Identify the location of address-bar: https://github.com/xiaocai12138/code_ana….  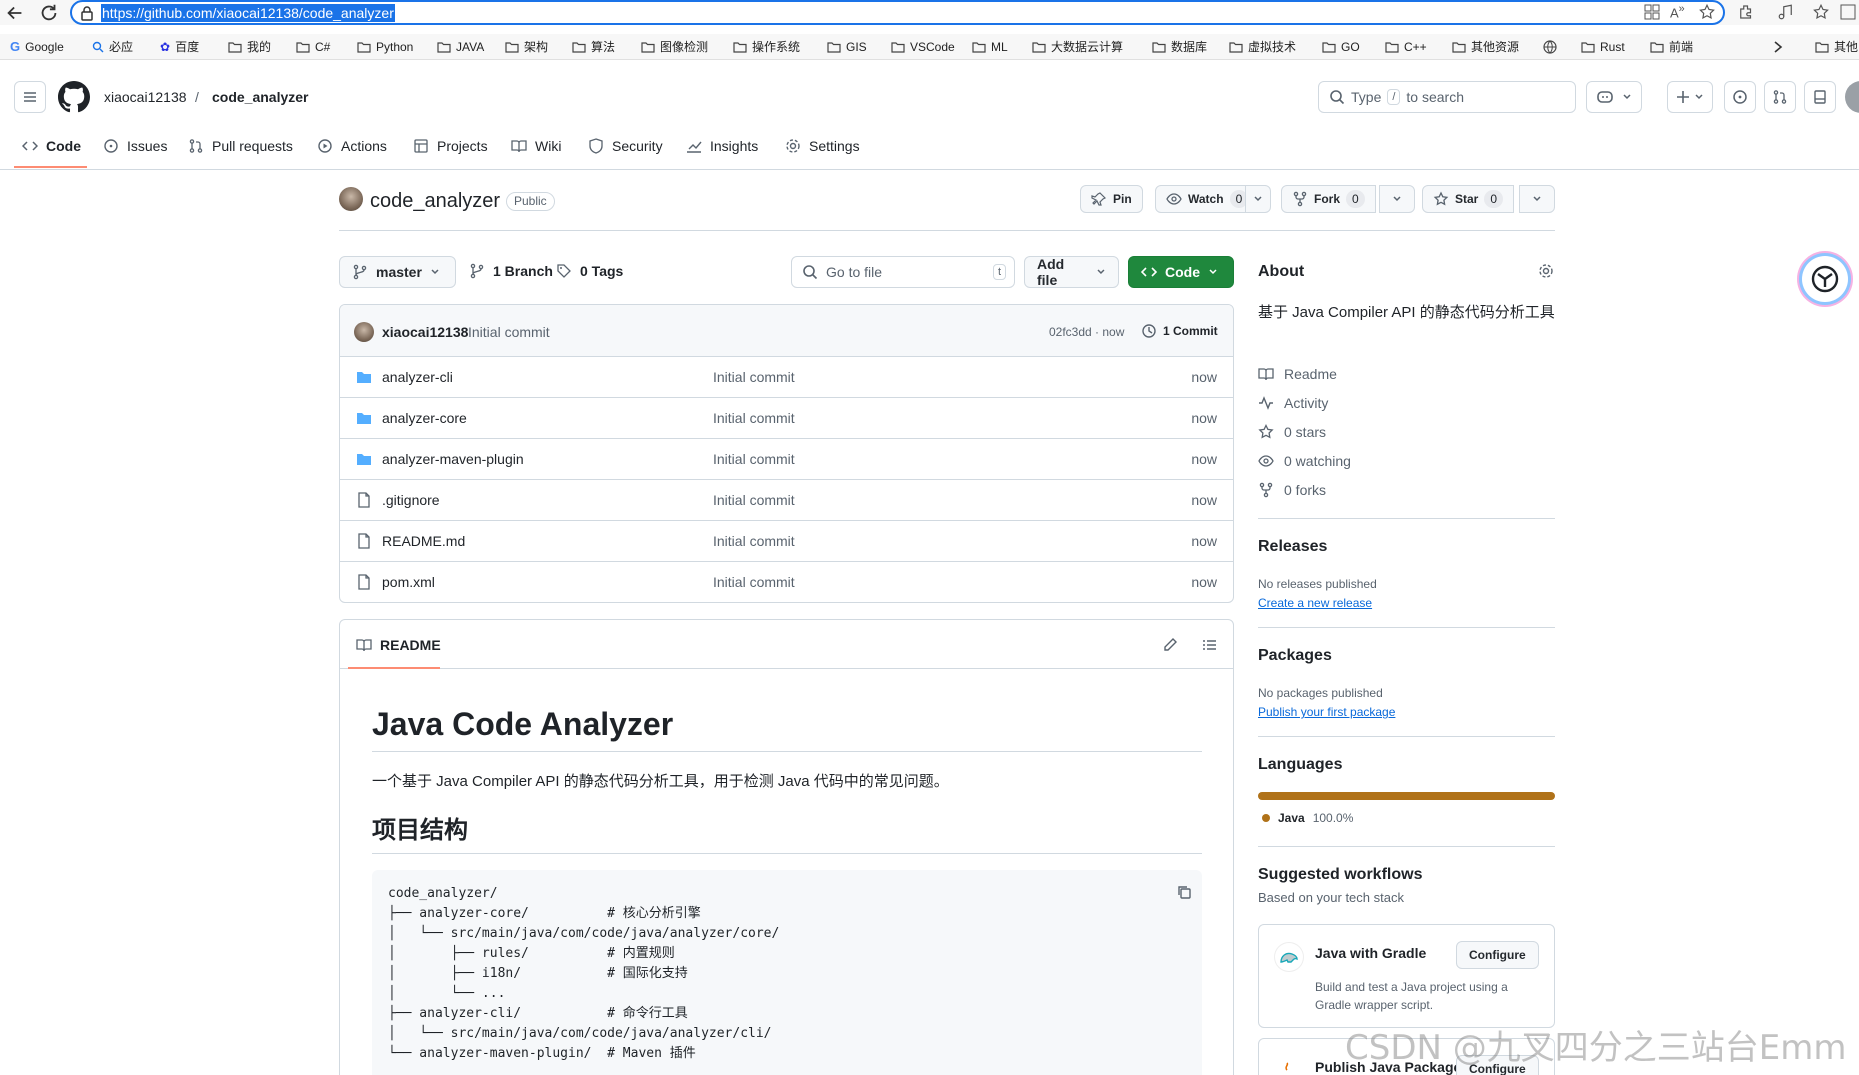
(897, 12).